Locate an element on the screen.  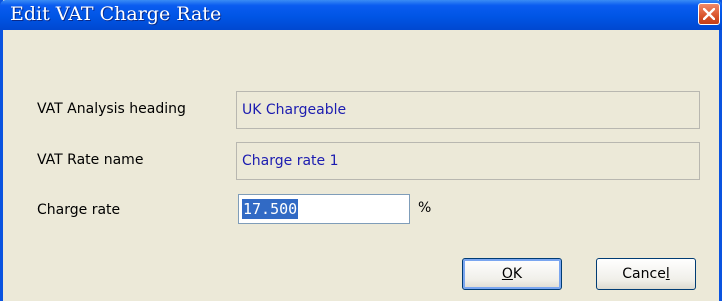
cancel-button: Cancel is located at coordinates (646, 274).